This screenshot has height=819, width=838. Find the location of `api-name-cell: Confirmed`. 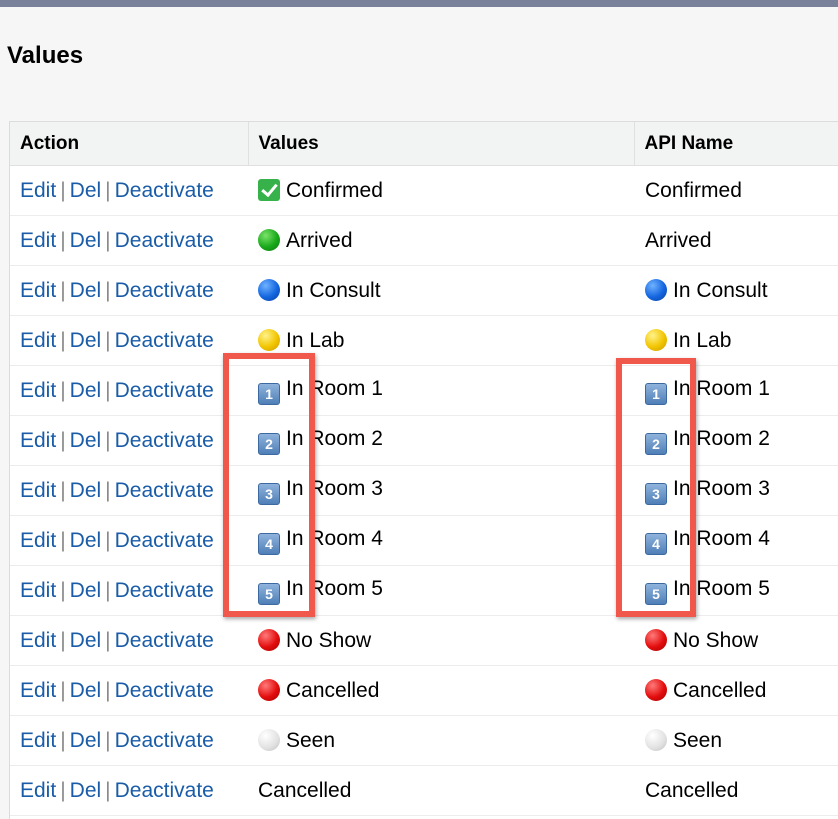

api-name-cell: Confirmed is located at coordinates (736, 190).